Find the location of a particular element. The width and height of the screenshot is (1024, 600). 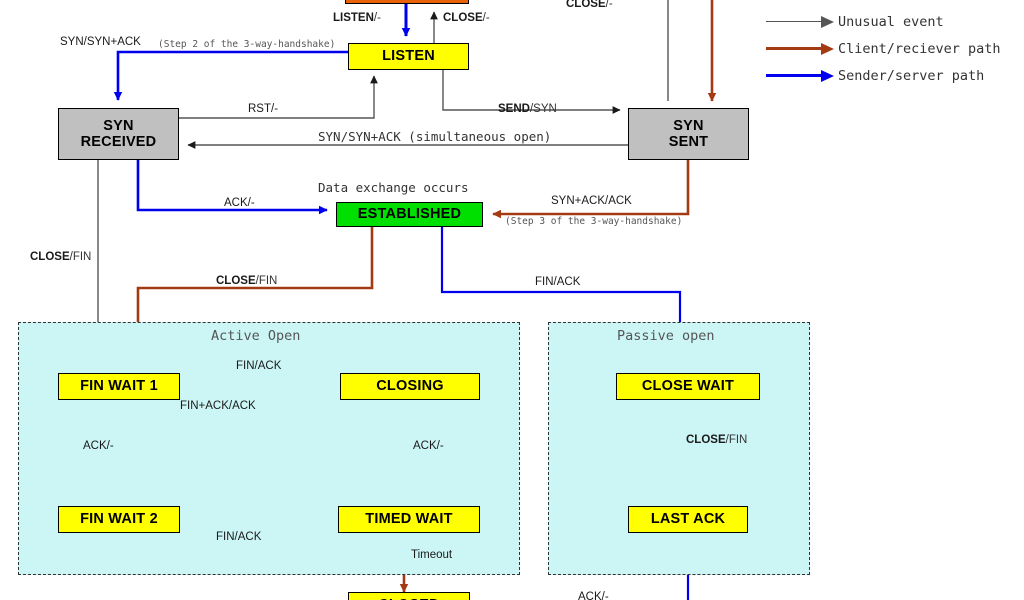

label-rst-dash-text: RST/- is located at coordinates (263, 109).